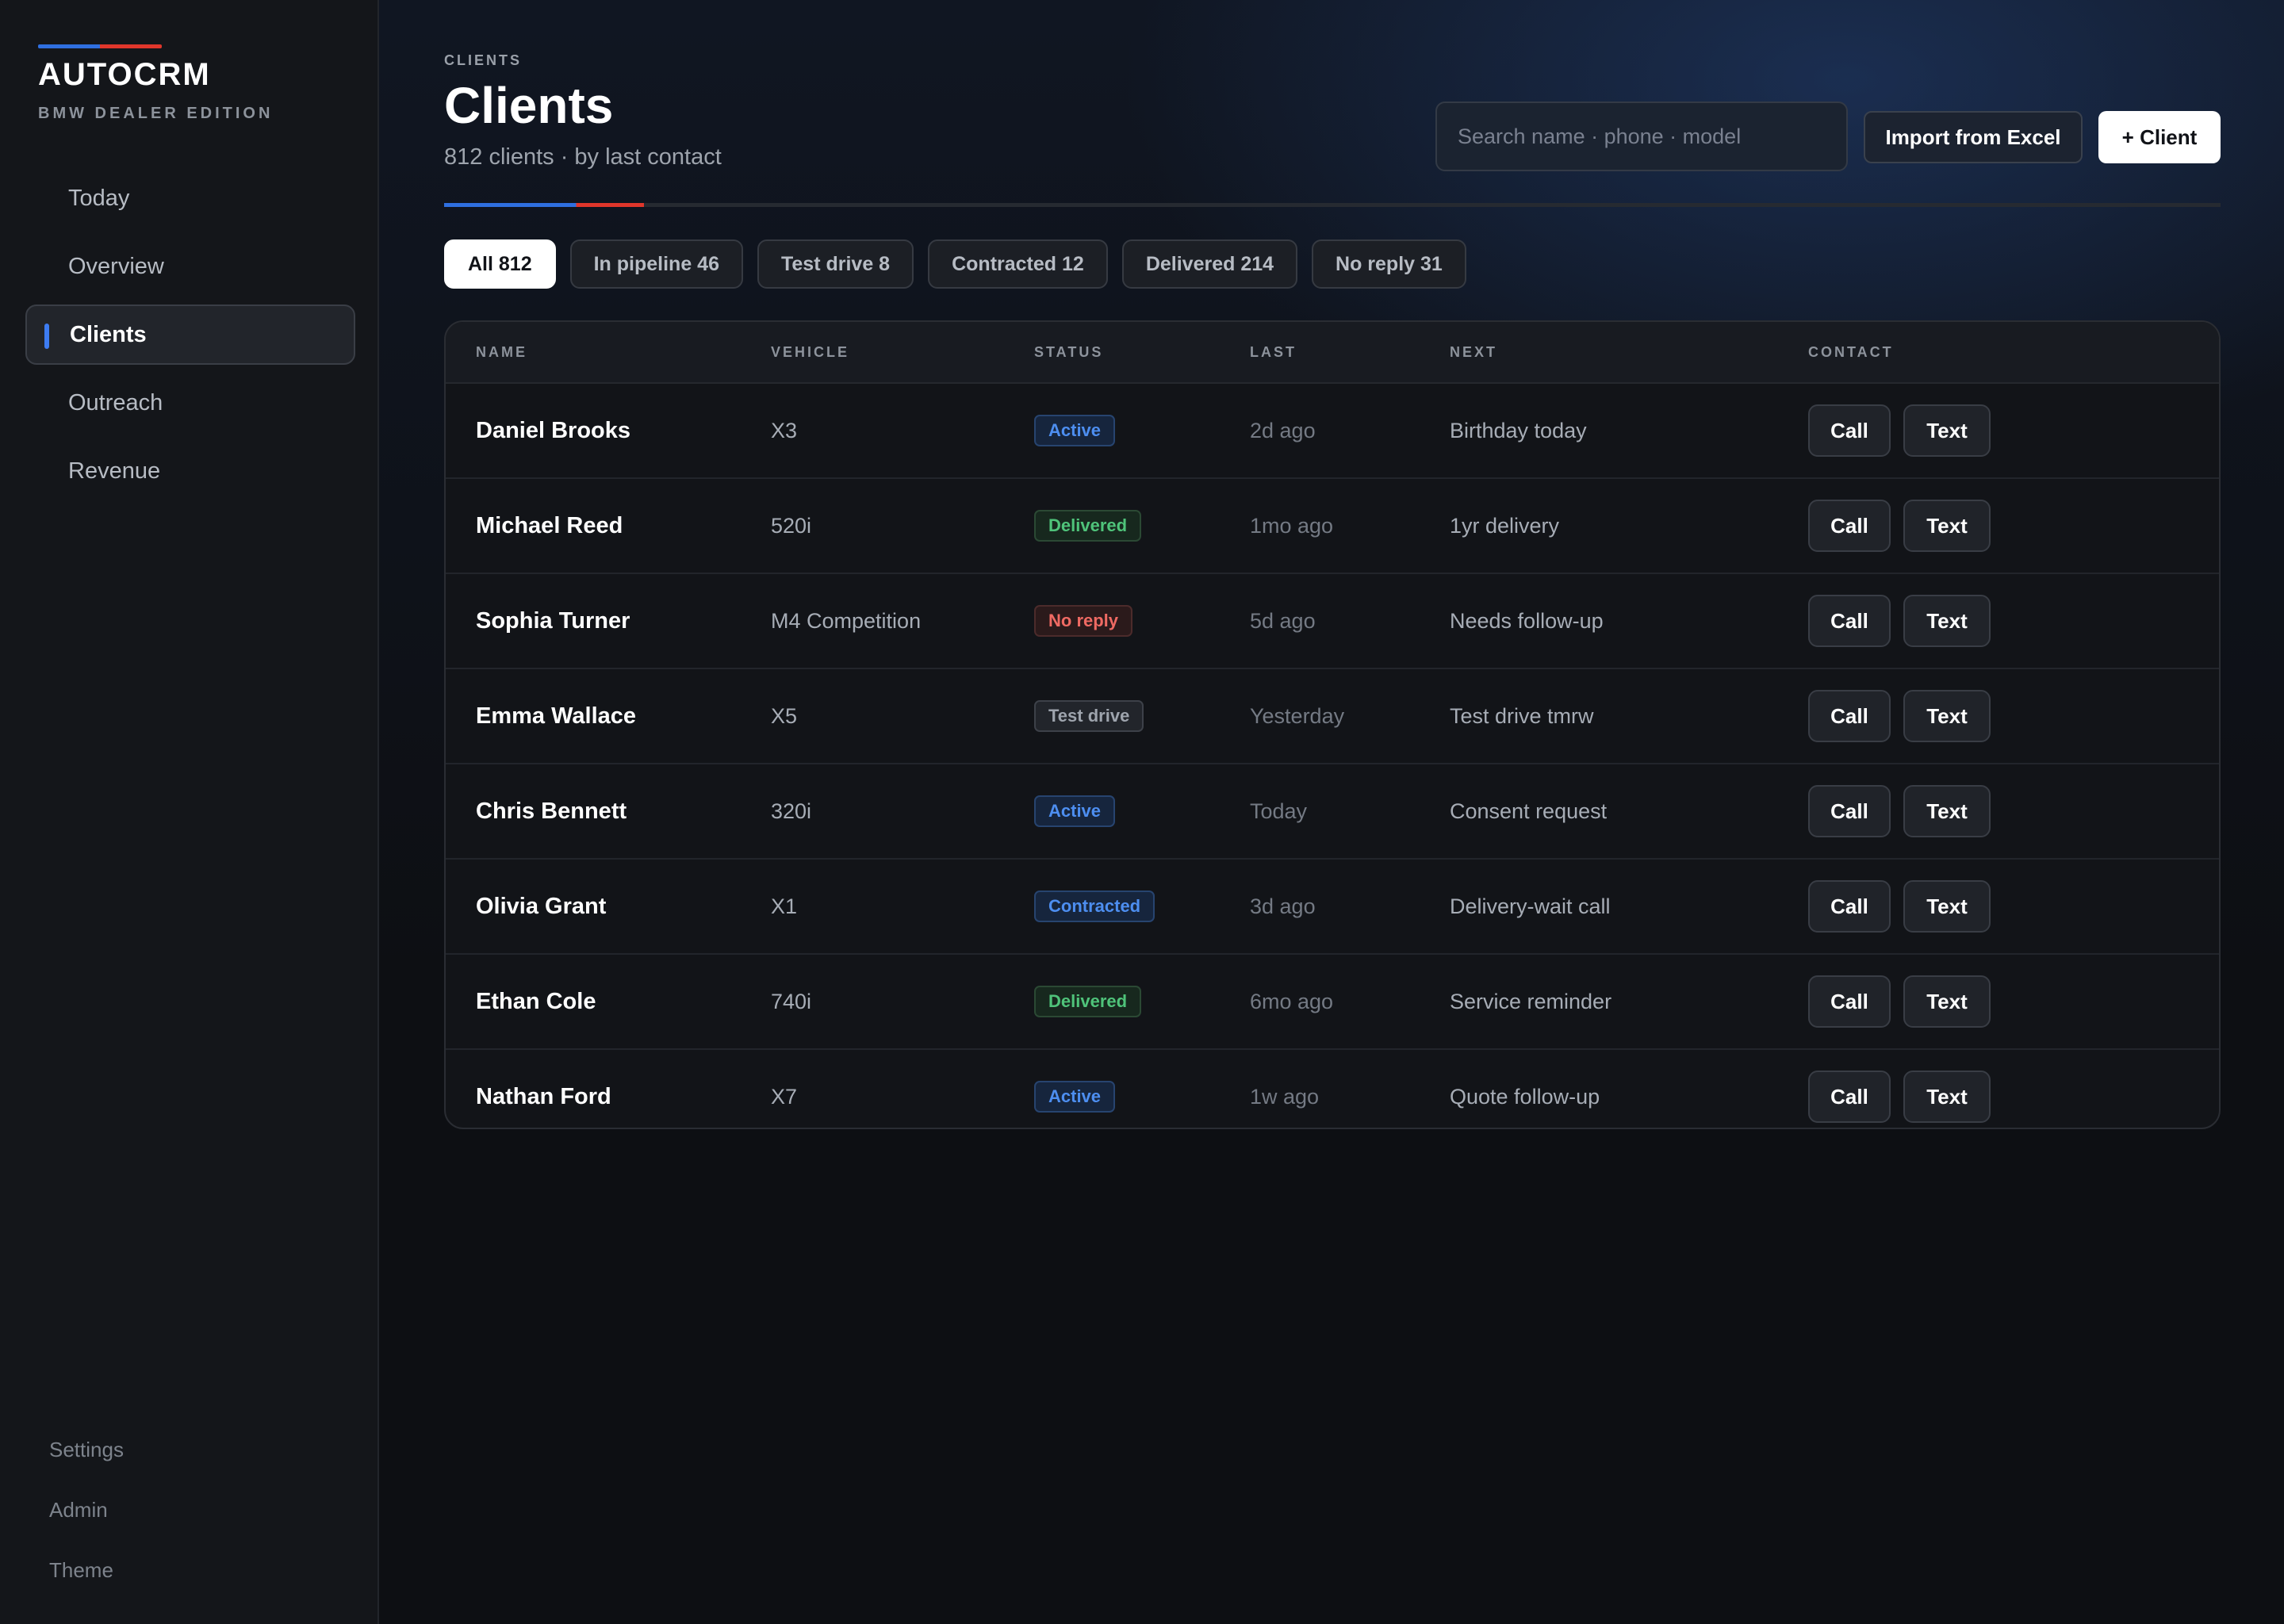 The image size is (2284, 1624). I want to click on client-vehicle: X3, so click(784, 430).